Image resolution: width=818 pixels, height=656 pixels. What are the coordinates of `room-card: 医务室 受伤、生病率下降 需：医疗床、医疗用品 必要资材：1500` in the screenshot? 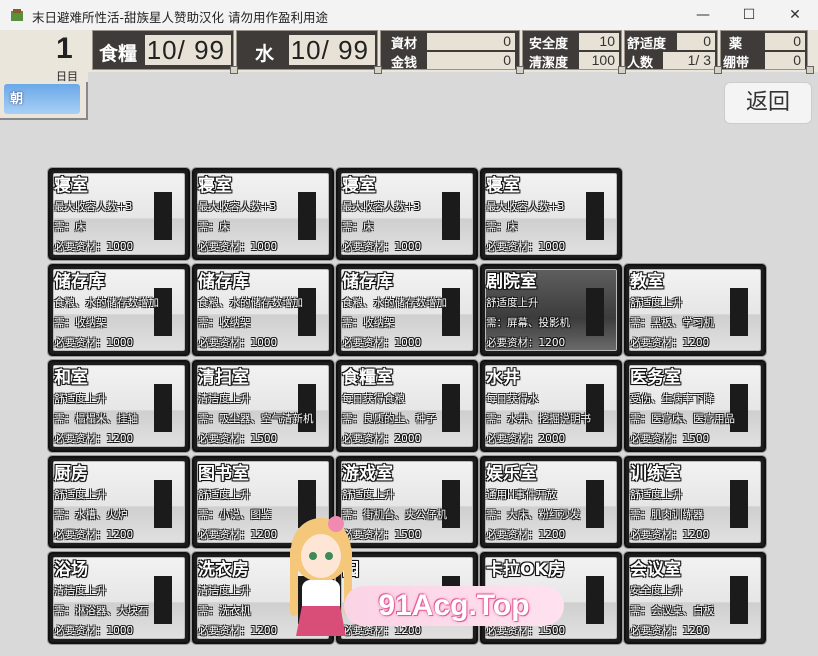 It's located at (695, 406).